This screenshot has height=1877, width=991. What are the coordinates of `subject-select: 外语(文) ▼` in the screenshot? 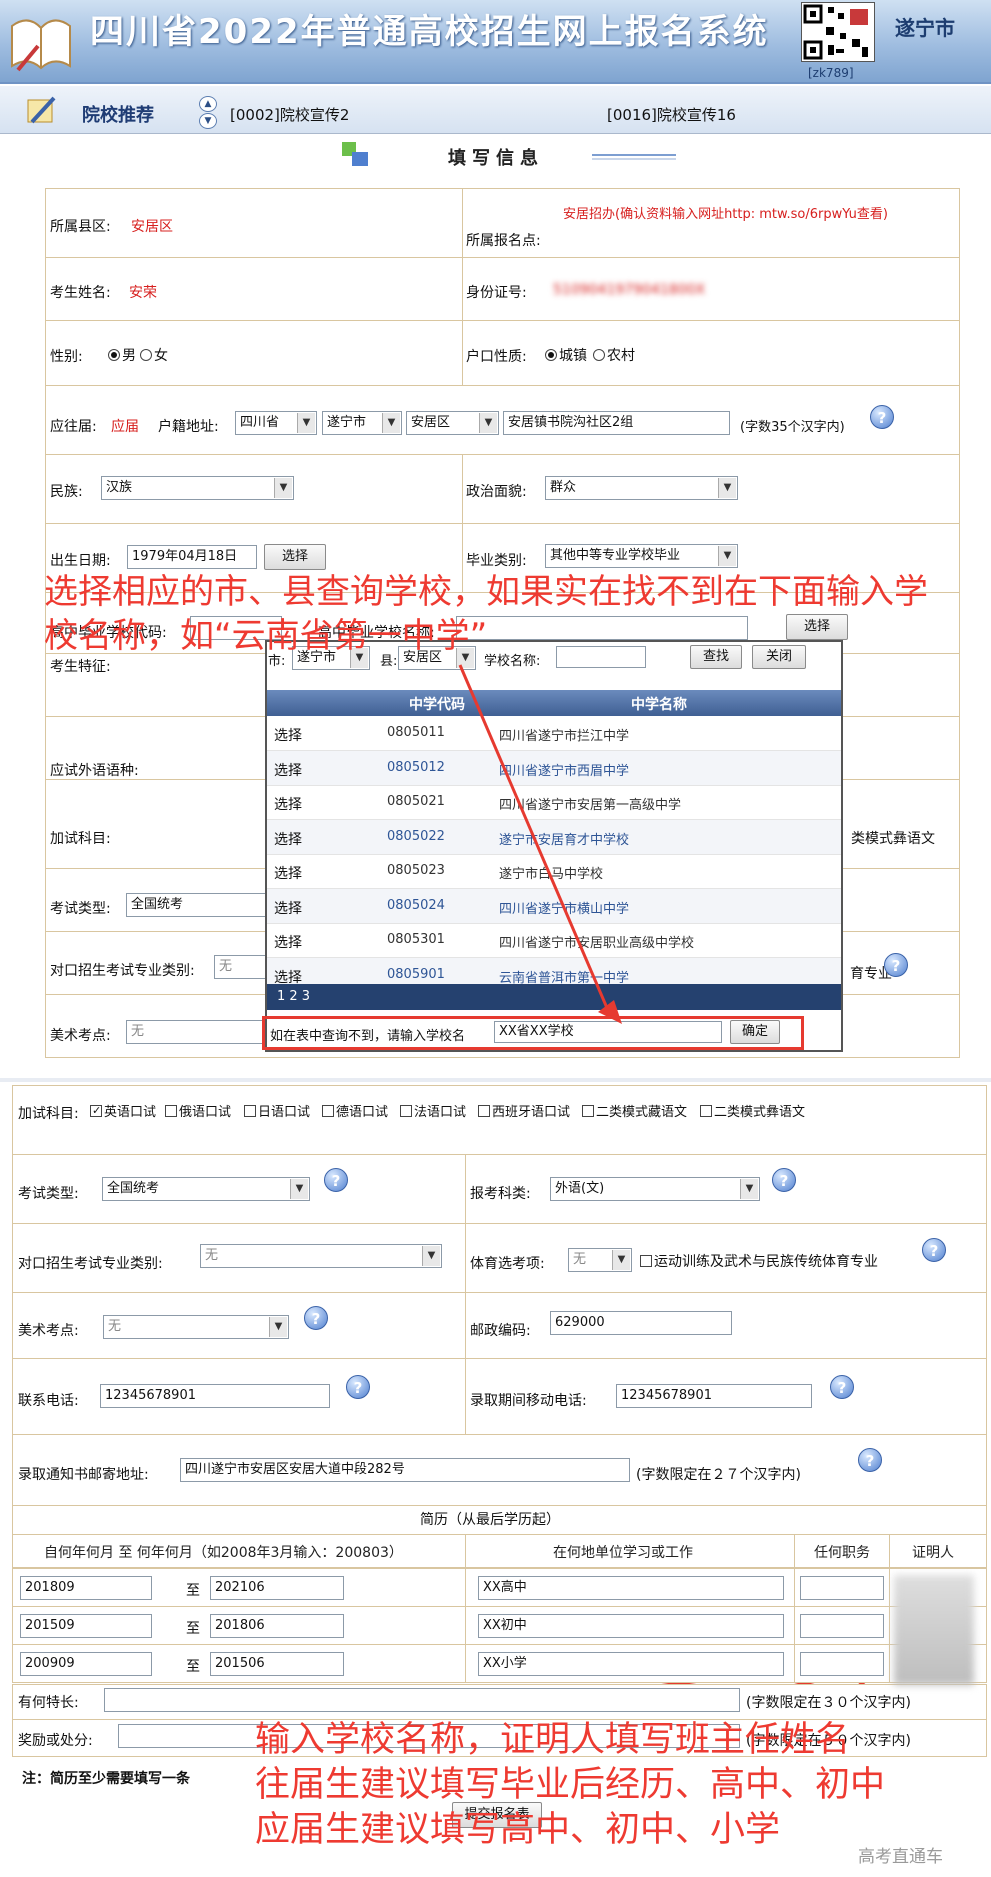 It's located at (655, 1189).